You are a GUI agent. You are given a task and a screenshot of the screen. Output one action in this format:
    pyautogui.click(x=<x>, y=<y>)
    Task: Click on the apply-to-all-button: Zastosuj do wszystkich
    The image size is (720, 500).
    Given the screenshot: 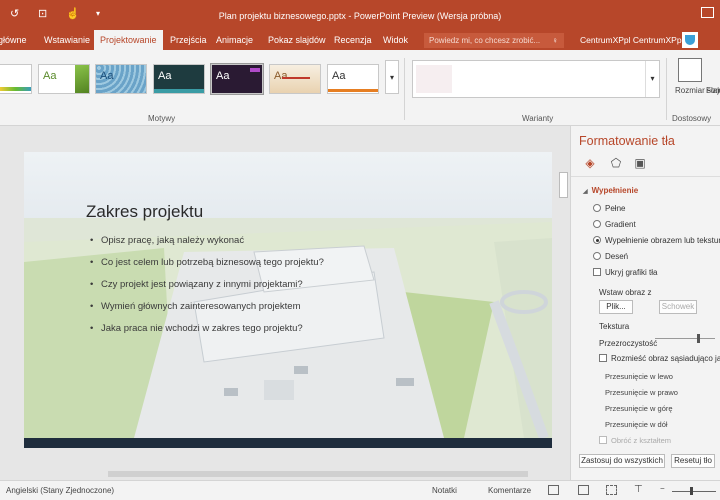 What is the action you would take?
    pyautogui.click(x=622, y=461)
    